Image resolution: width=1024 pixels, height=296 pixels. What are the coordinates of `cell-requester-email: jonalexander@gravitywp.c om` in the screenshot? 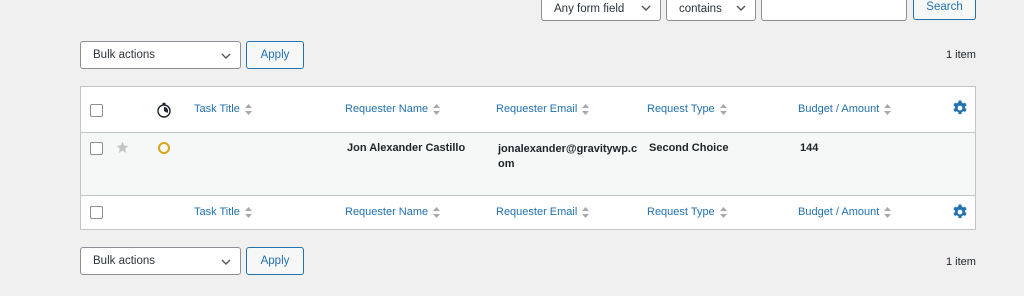 It's located at (567, 157).